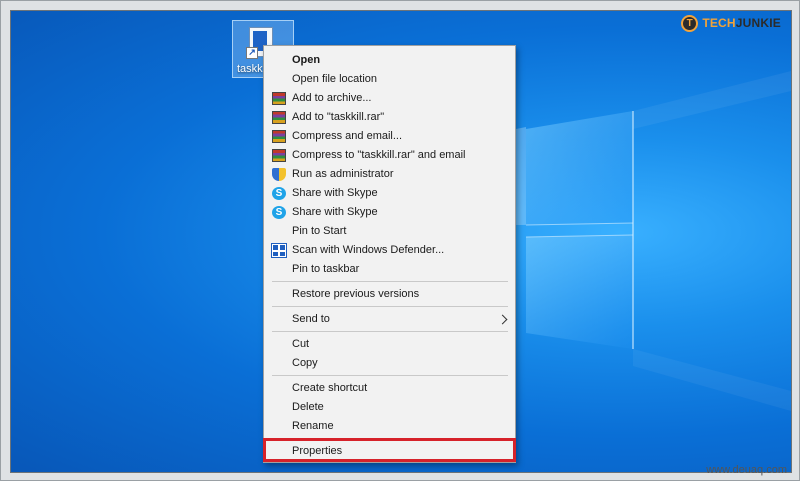 Image resolution: width=800 pixels, height=481 pixels. Describe the element at coordinates (389, 212) in the screenshot. I see `menu-item-share-skype-2: S Share with Skype` at that location.